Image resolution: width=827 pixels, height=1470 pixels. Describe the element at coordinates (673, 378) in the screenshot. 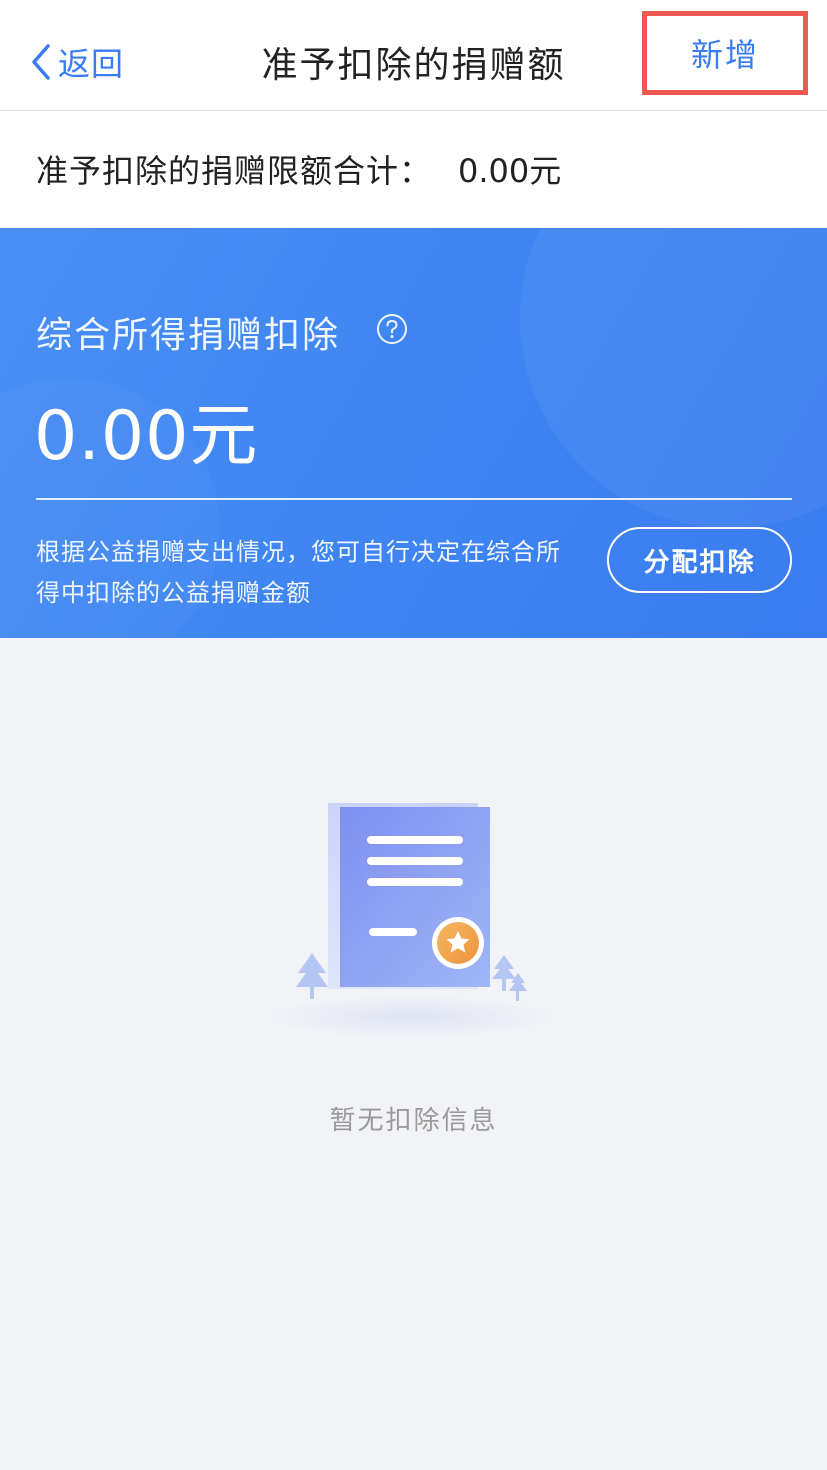

I see `card-decoration` at that location.